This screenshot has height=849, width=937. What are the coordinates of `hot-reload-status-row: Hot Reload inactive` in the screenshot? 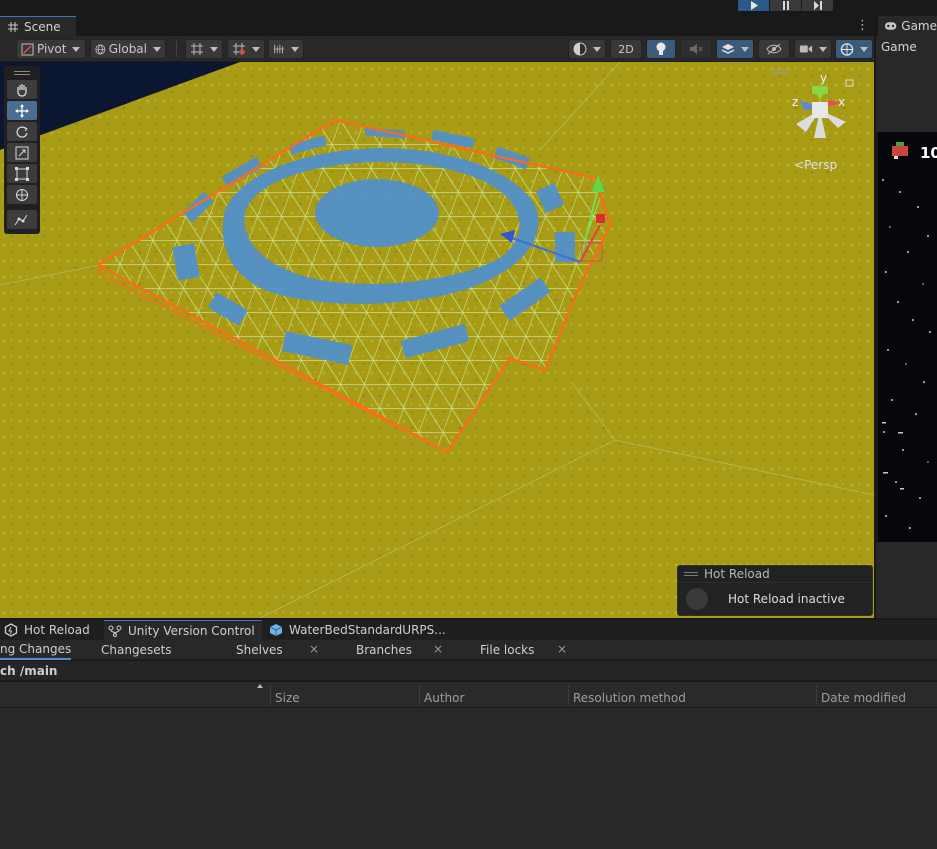 It's located at (775, 599).